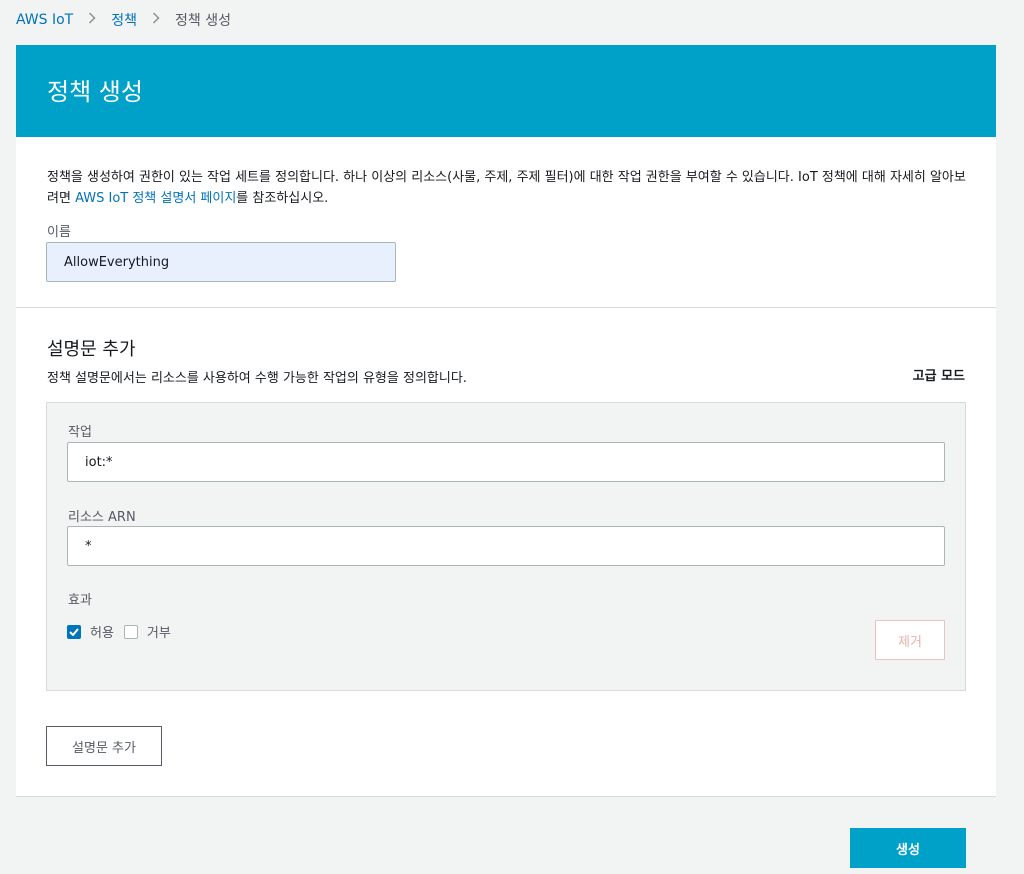 The width and height of the screenshot is (1024, 874). I want to click on action-input, so click(506, 462).